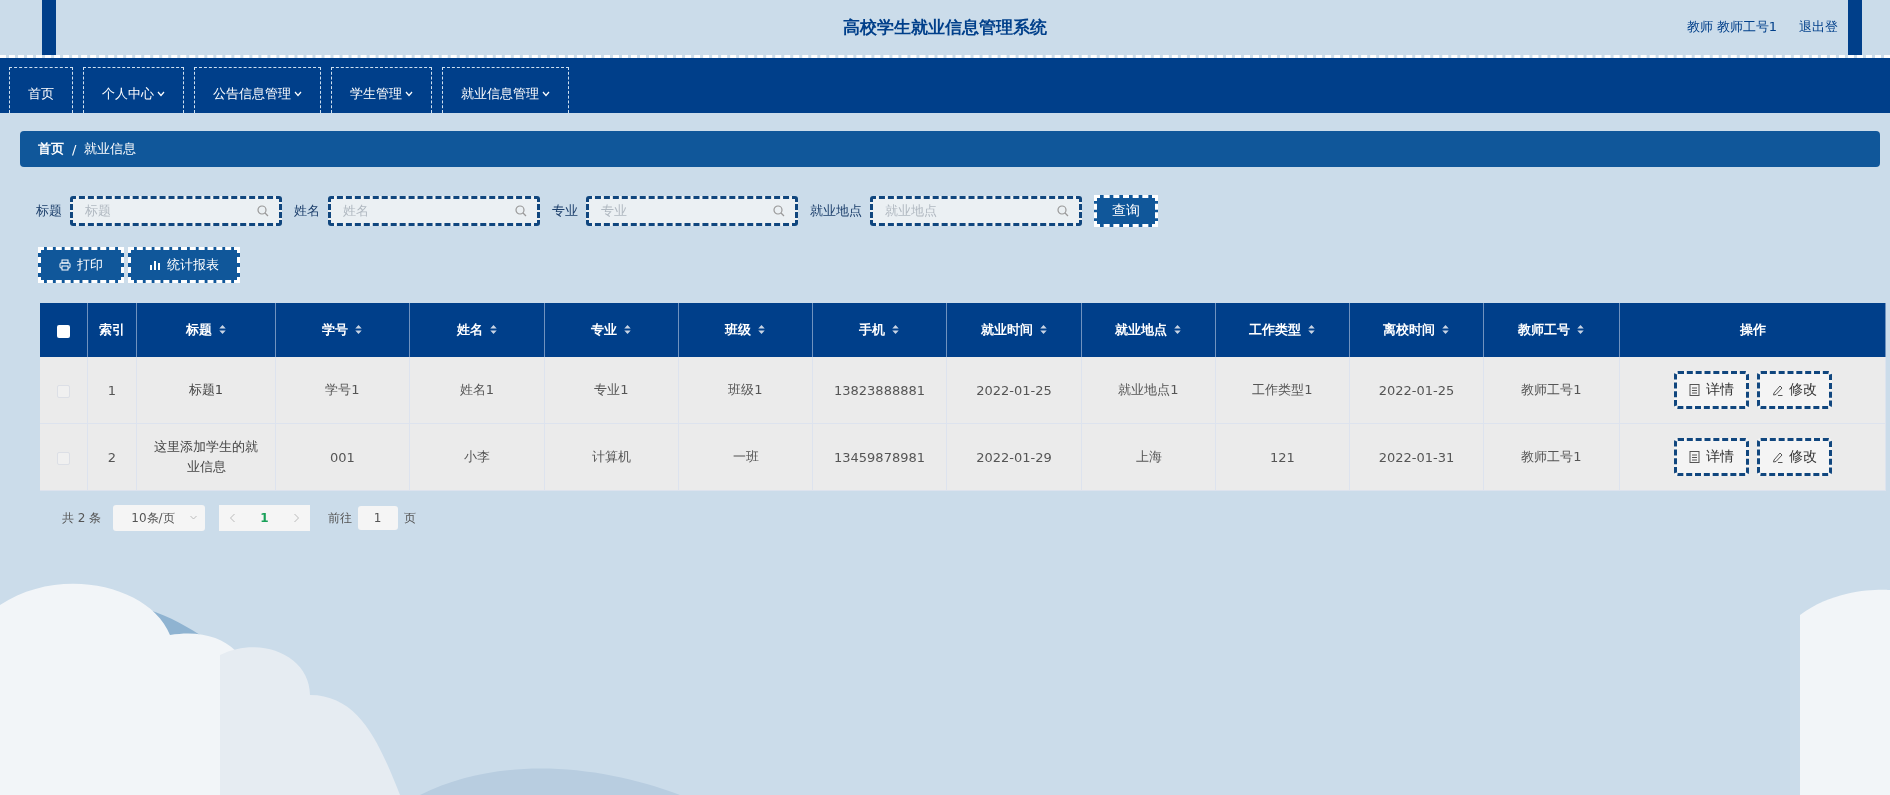 The width and height of the screenshot is (1890, 795). What do you see at coordinates (65, 265) in the screenshot?
I see `printer-icon` at bounding box center [65, 265].